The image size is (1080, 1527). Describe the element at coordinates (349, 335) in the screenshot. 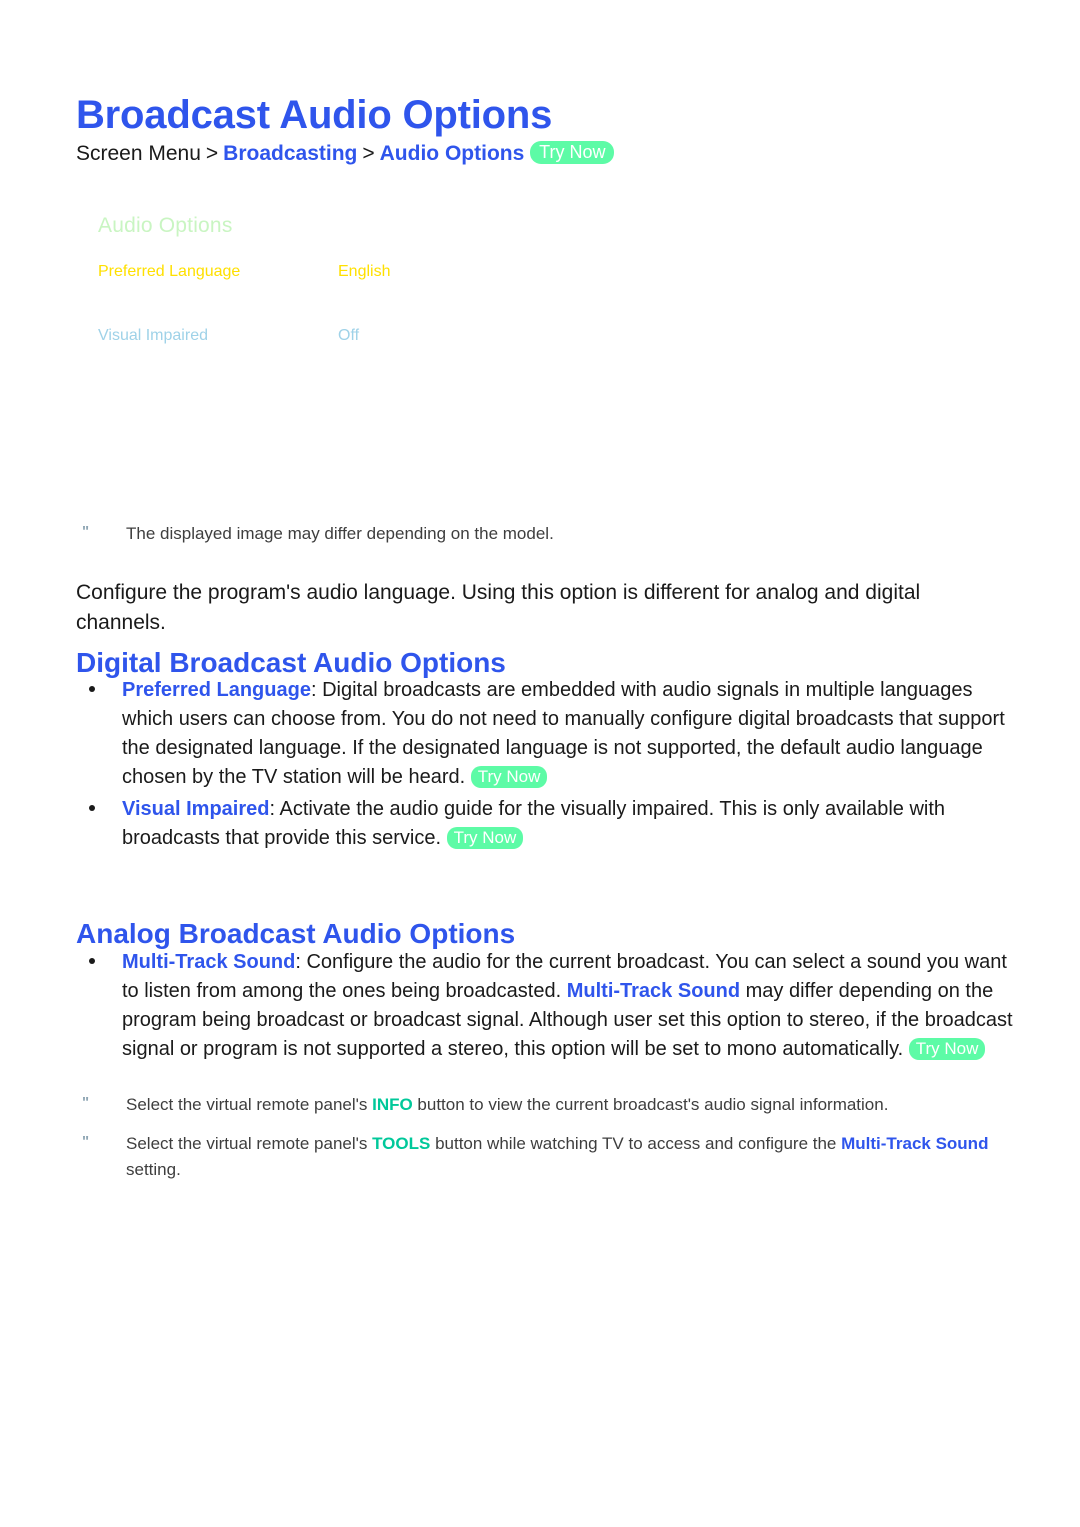

I see `tv-menu-row-value: Off` at that location.